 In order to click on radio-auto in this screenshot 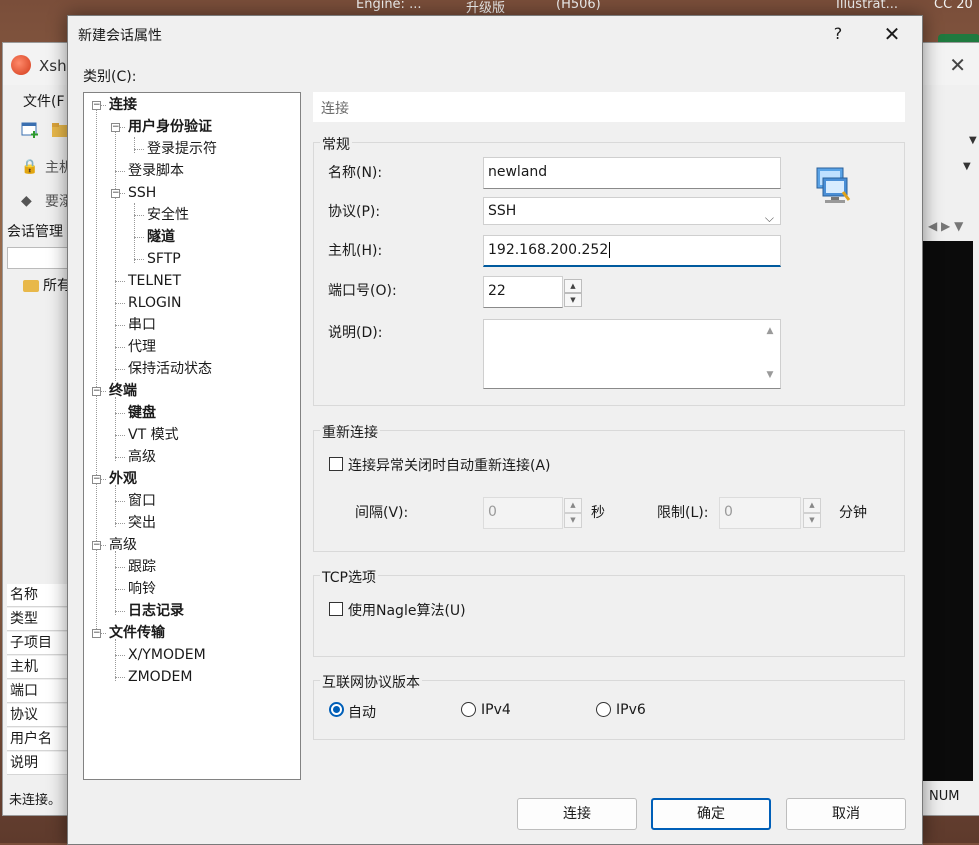, I will do `click(336, 709)`.